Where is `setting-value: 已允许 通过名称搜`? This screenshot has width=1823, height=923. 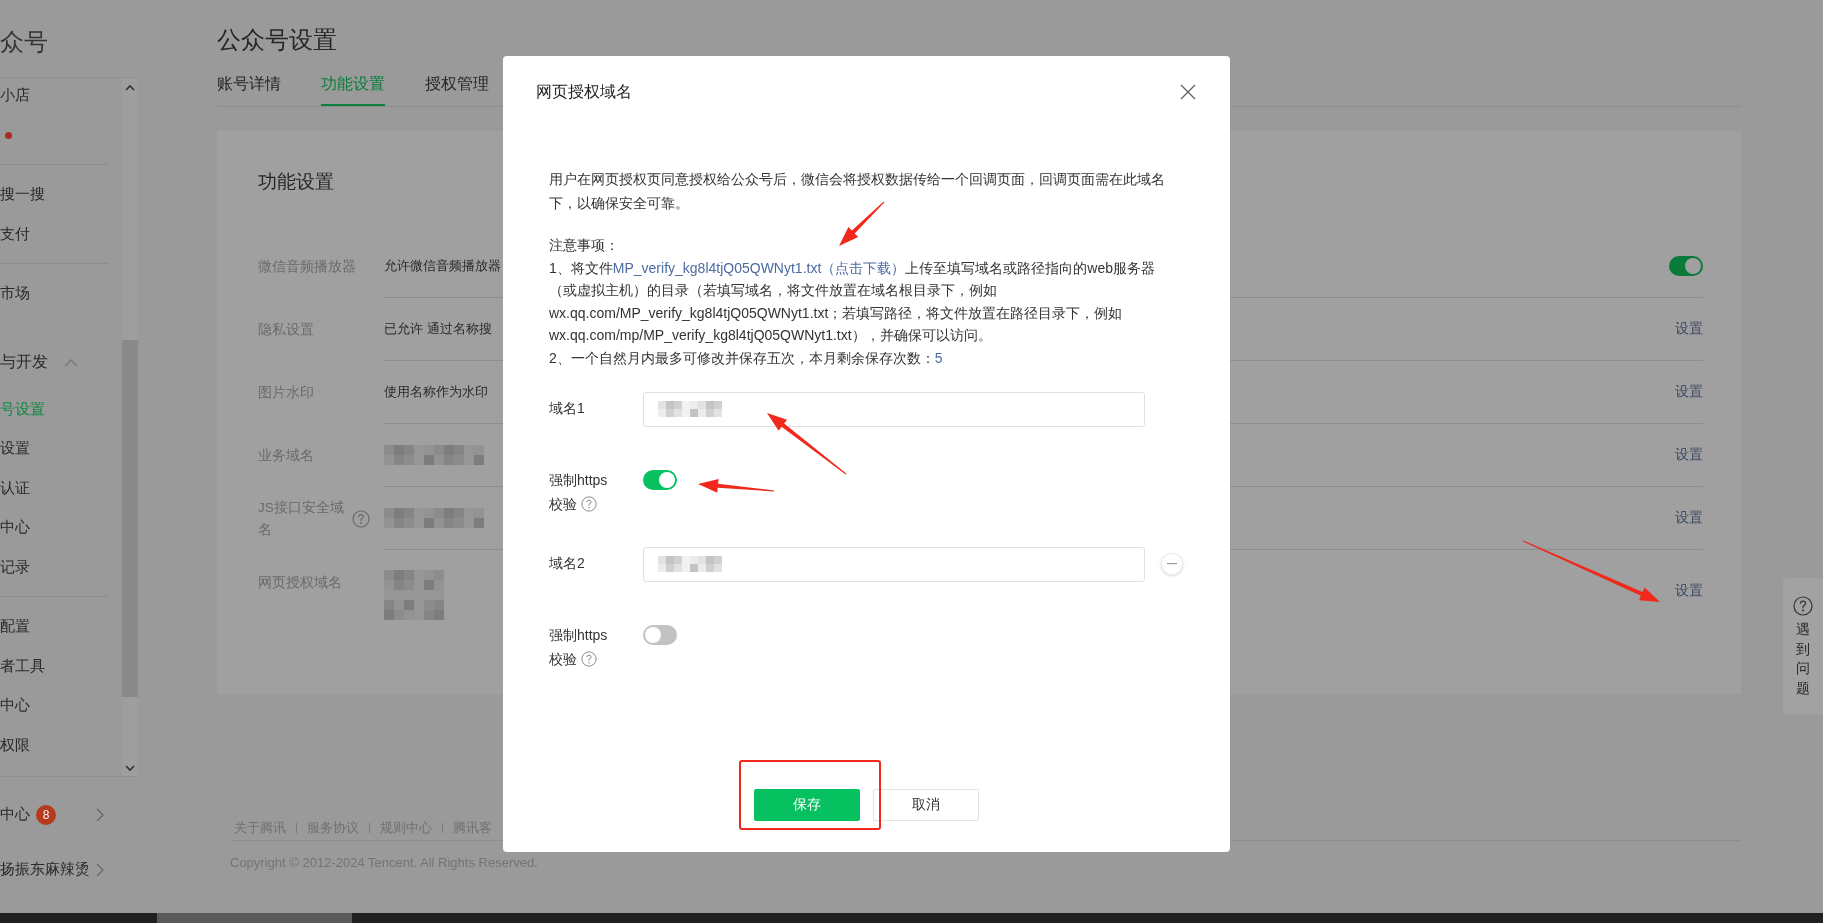
setting-value: 已允许 通过名称搜 is located at coordinates (438, 329).